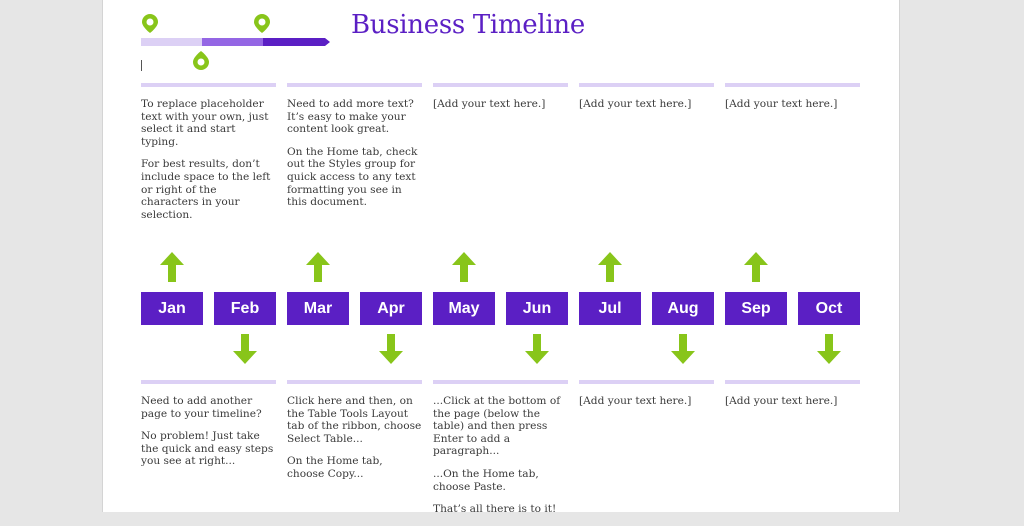 The image size is (1024, 526). What do you see at coordinates (500, 509) in the screenshot?
I see `paragraph: That’s all there is to it!` at bounding box center [500, 509].